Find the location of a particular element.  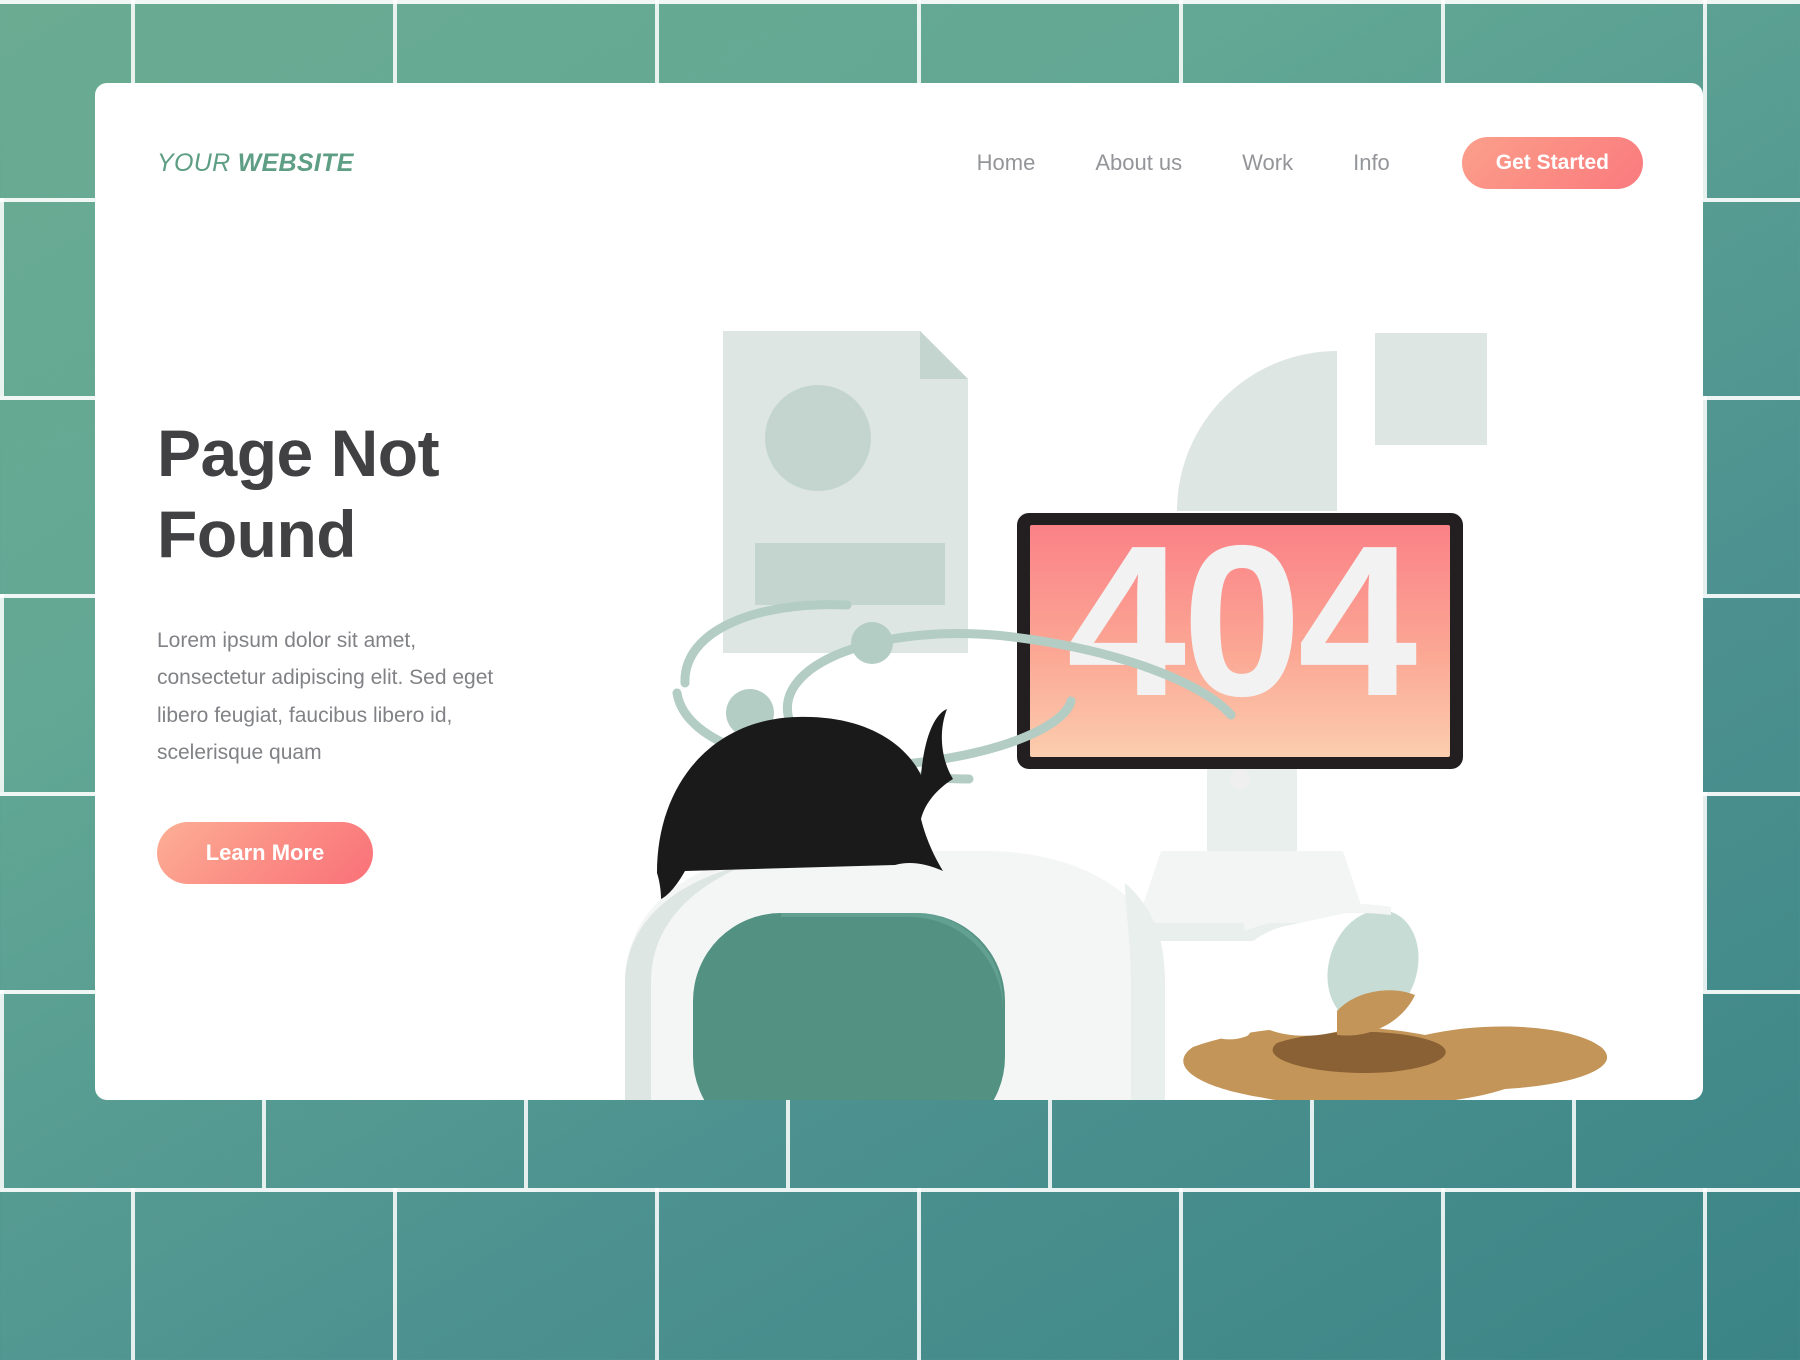

learn-more-button: Learn More is located at coordinates (265, 852).